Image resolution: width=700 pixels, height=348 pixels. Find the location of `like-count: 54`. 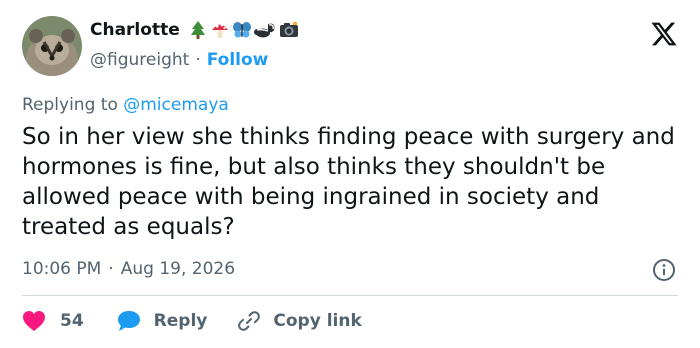

like-count: 54 is located at coordinates (72, 321).